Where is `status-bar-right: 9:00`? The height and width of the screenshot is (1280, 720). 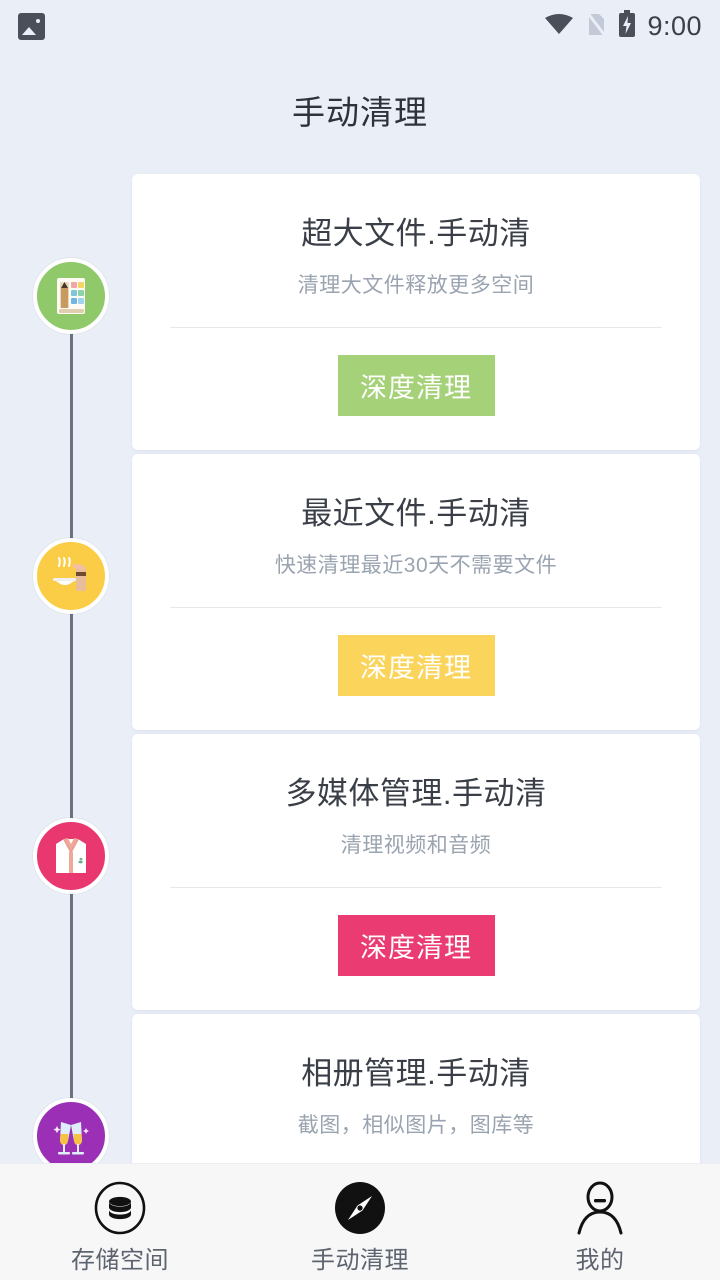 status-bar-right: 9:00 is located at coordinates (623, 26).